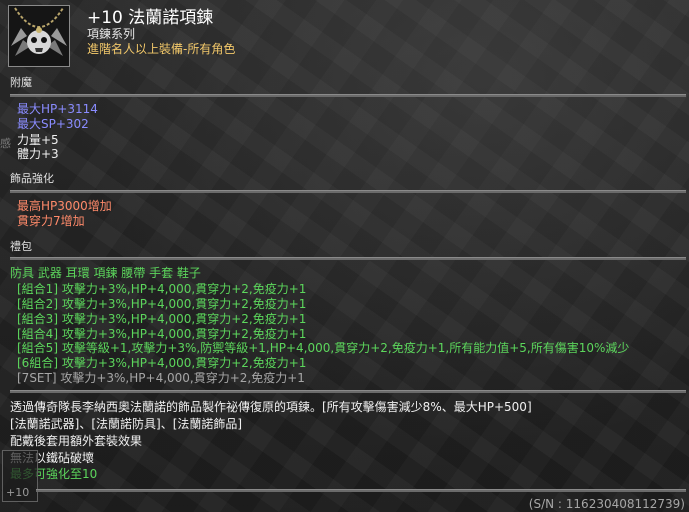  What do you see at coordinates (150, 18) in the screenshot?
I see `item-name: +10 法蘭諾項鍊` at bounding box center [150, 18].